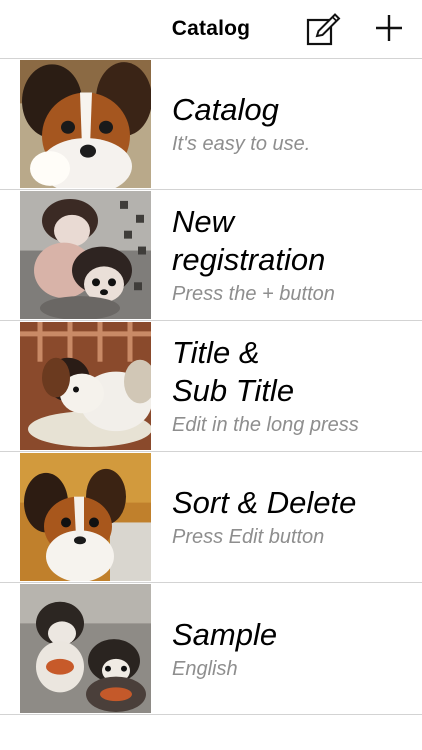 Image resolution: width=422 pixels, height=750 pixels. I want to click on row-title: Catalog, so click(225, 109).